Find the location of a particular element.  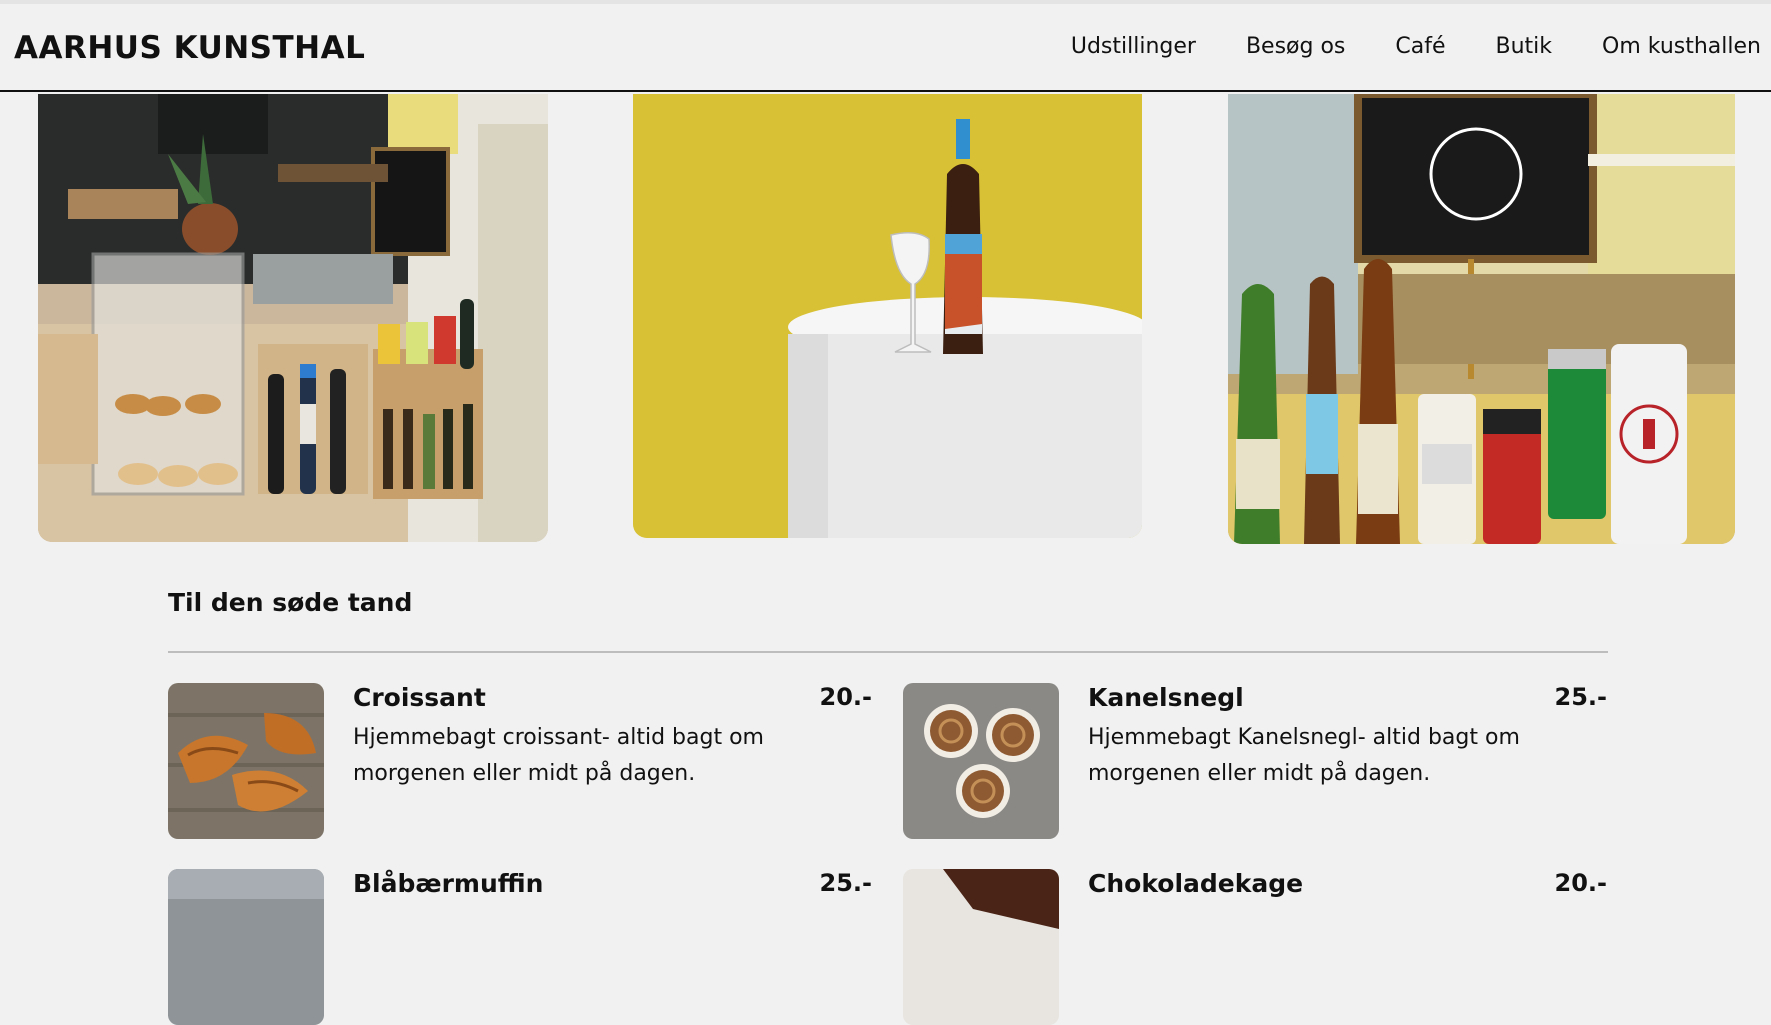

section-title: Til den søde tand is located at coordinates (290, 602).